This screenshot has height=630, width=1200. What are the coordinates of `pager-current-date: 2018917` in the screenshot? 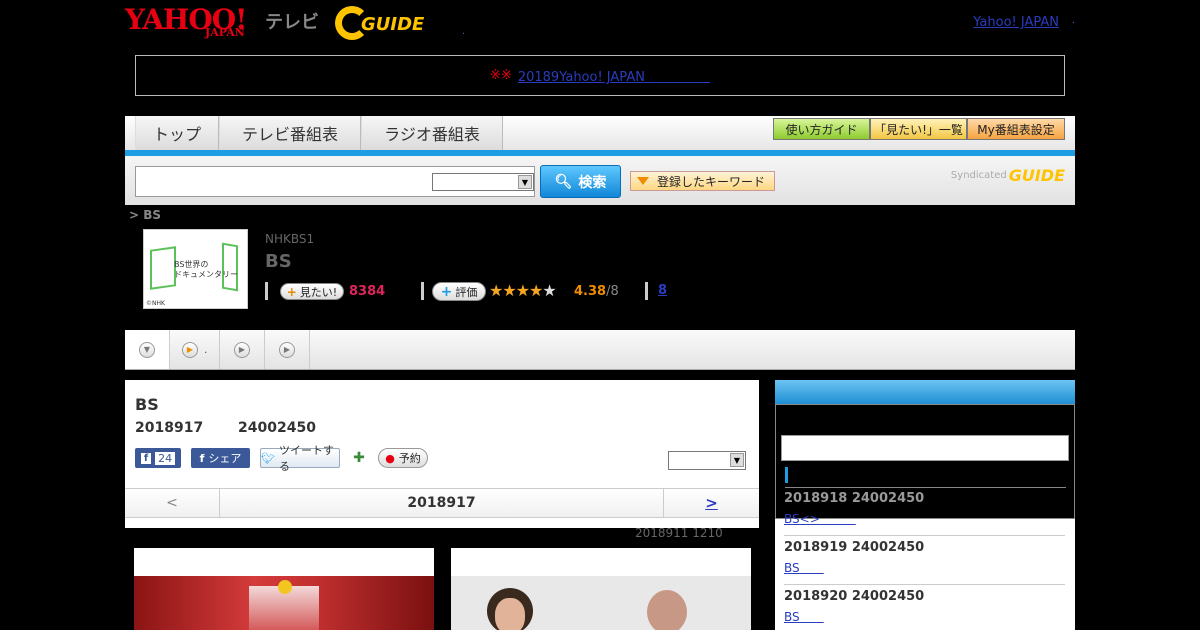 It's located at (441, 503).